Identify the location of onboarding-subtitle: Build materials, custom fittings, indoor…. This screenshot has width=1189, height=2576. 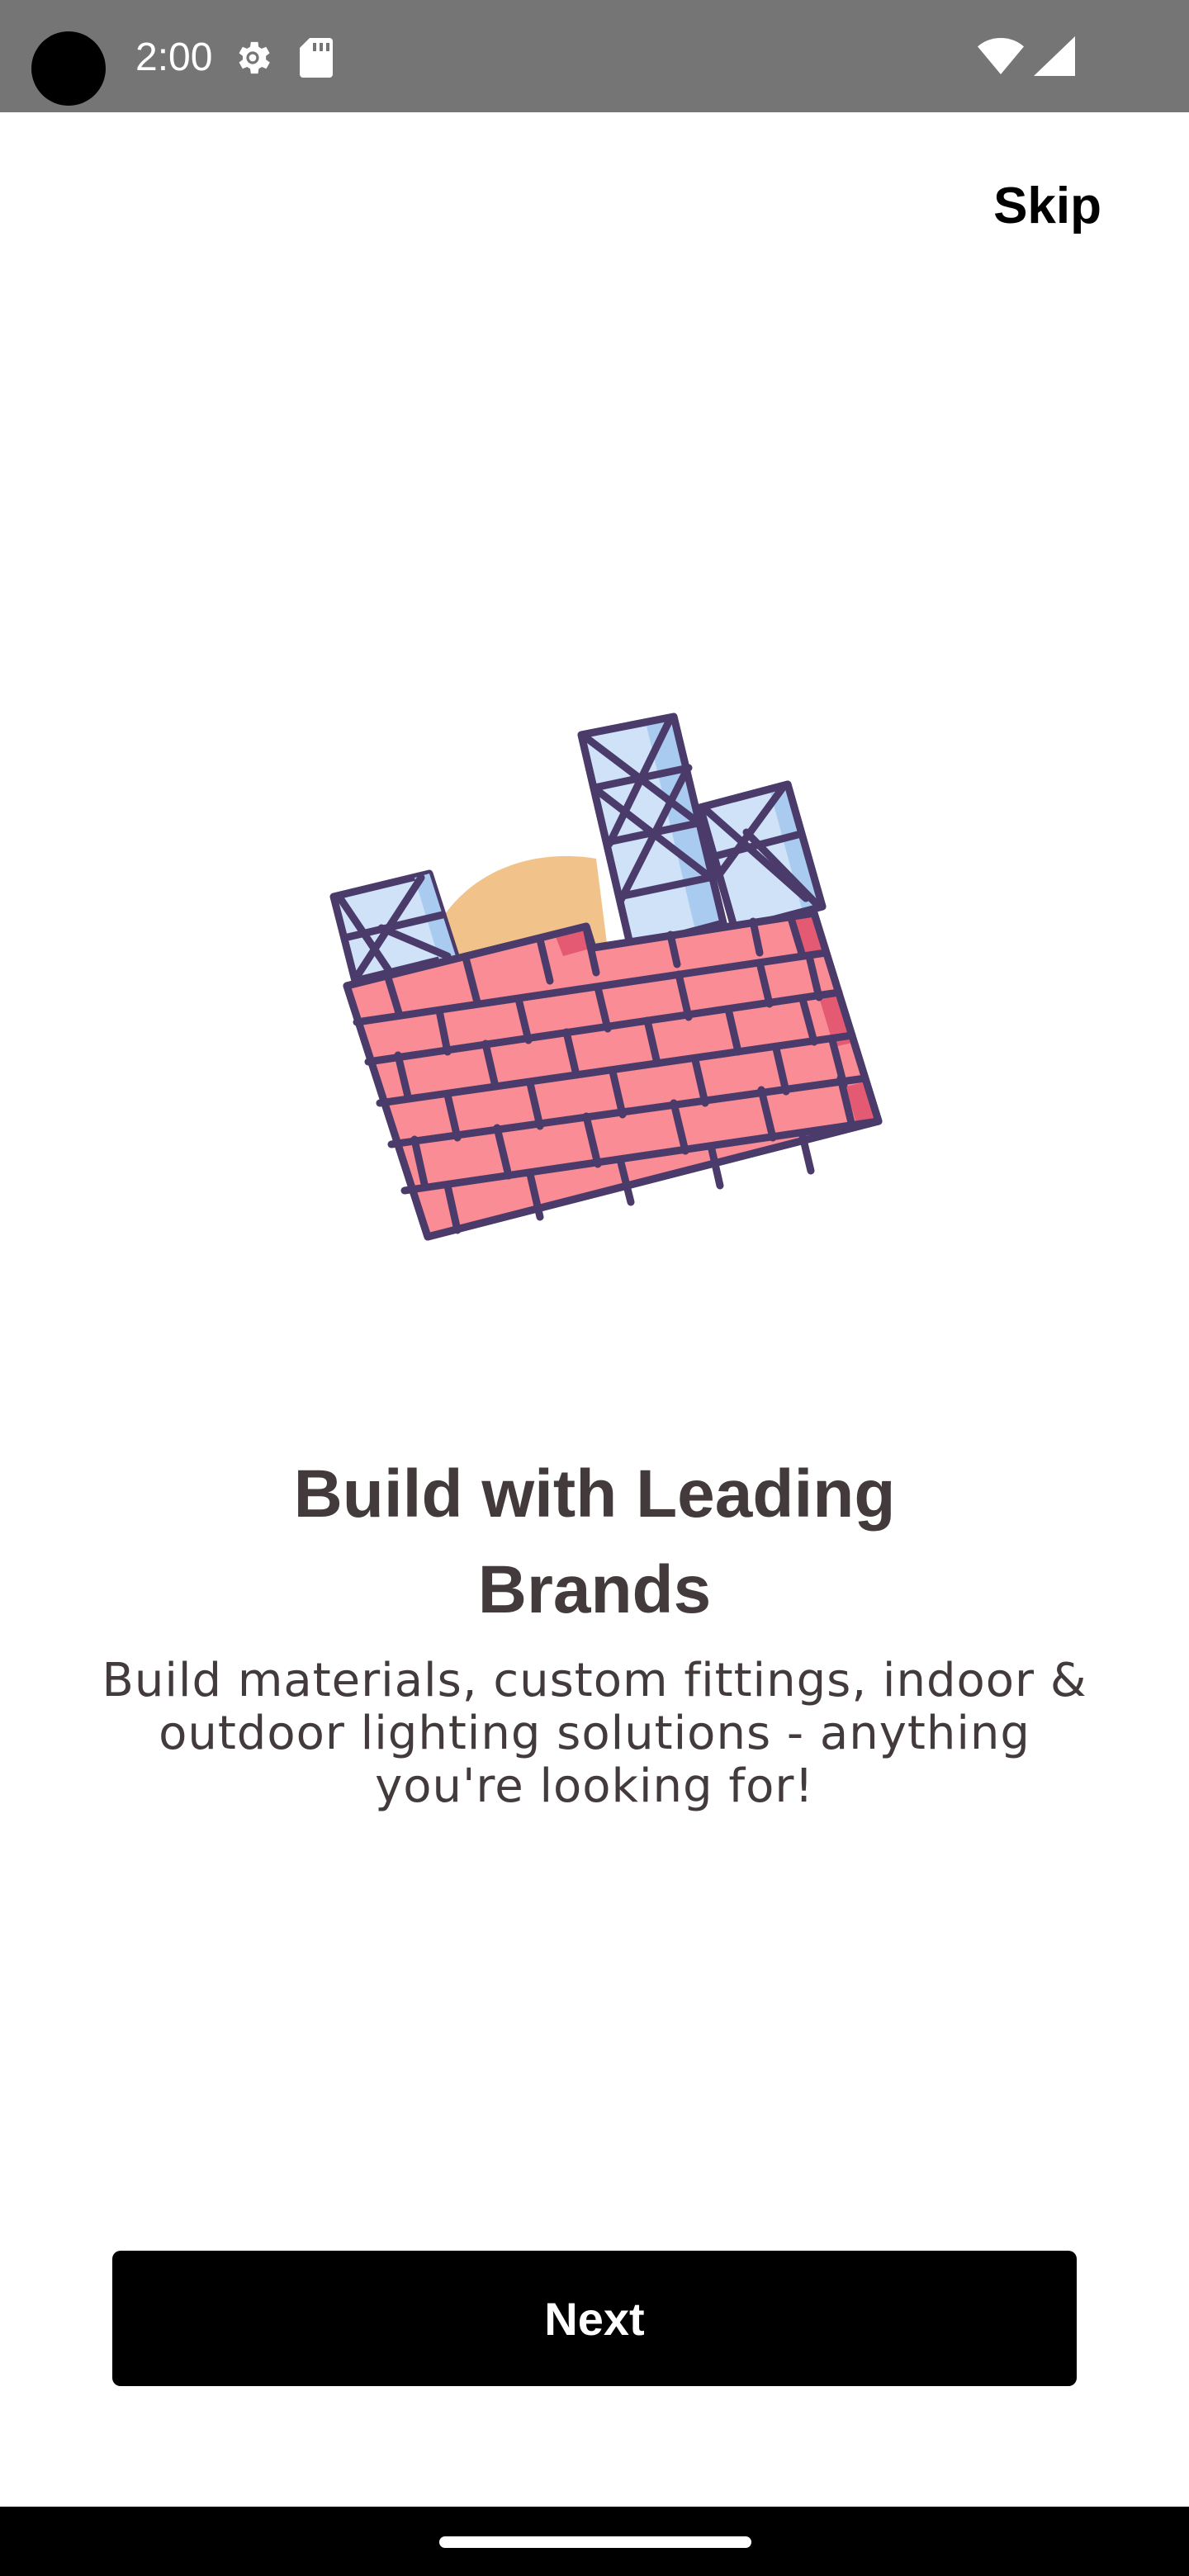
(594, 1733).